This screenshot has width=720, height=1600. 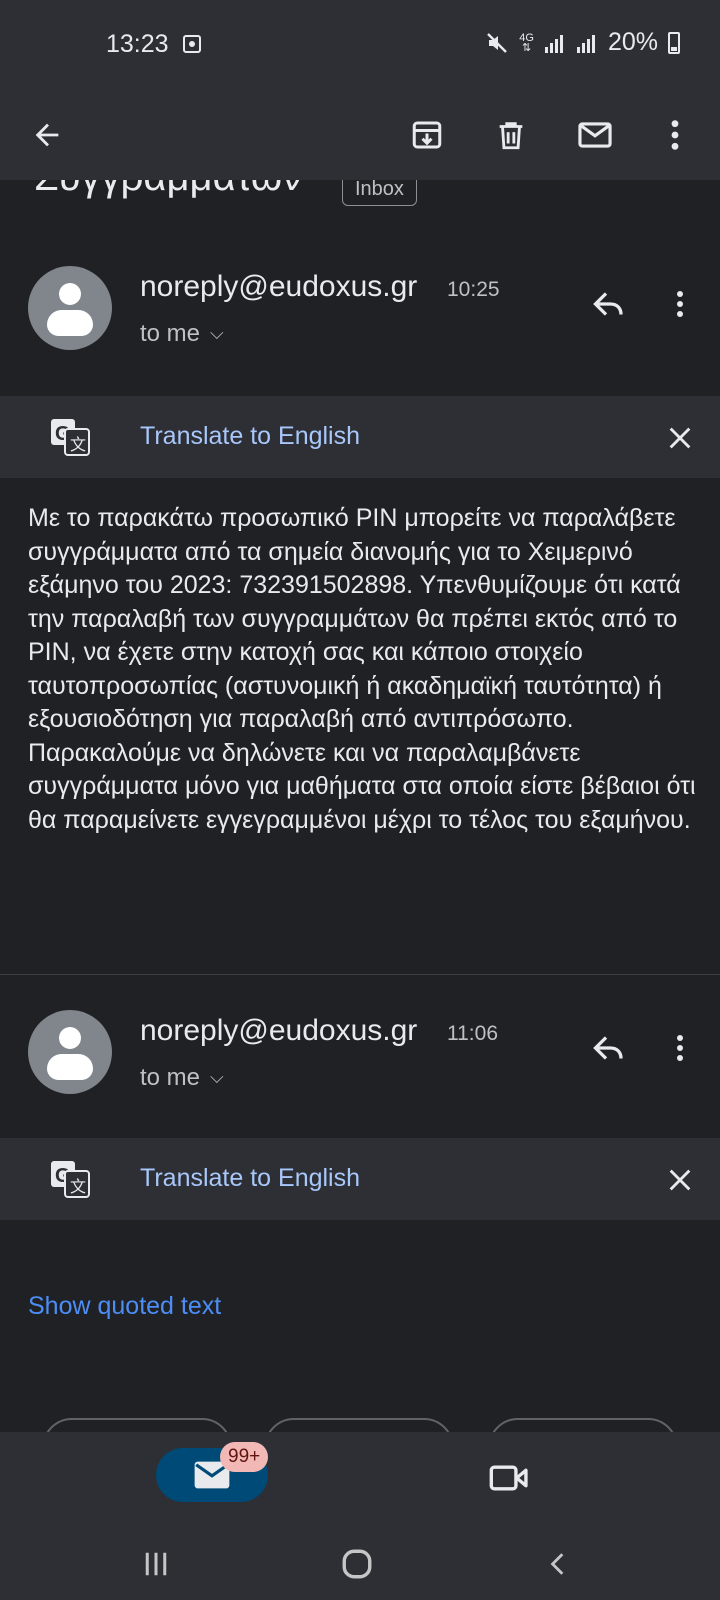 I want to click on top-app-bar, so click(x=360, y=135).